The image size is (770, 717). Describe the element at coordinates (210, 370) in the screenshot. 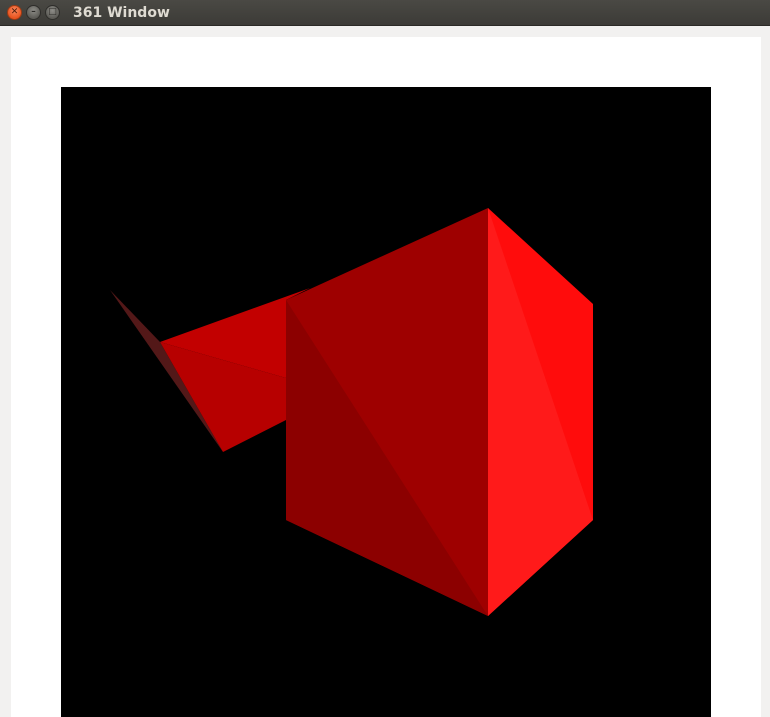

I see `wedge-shape` at that location.